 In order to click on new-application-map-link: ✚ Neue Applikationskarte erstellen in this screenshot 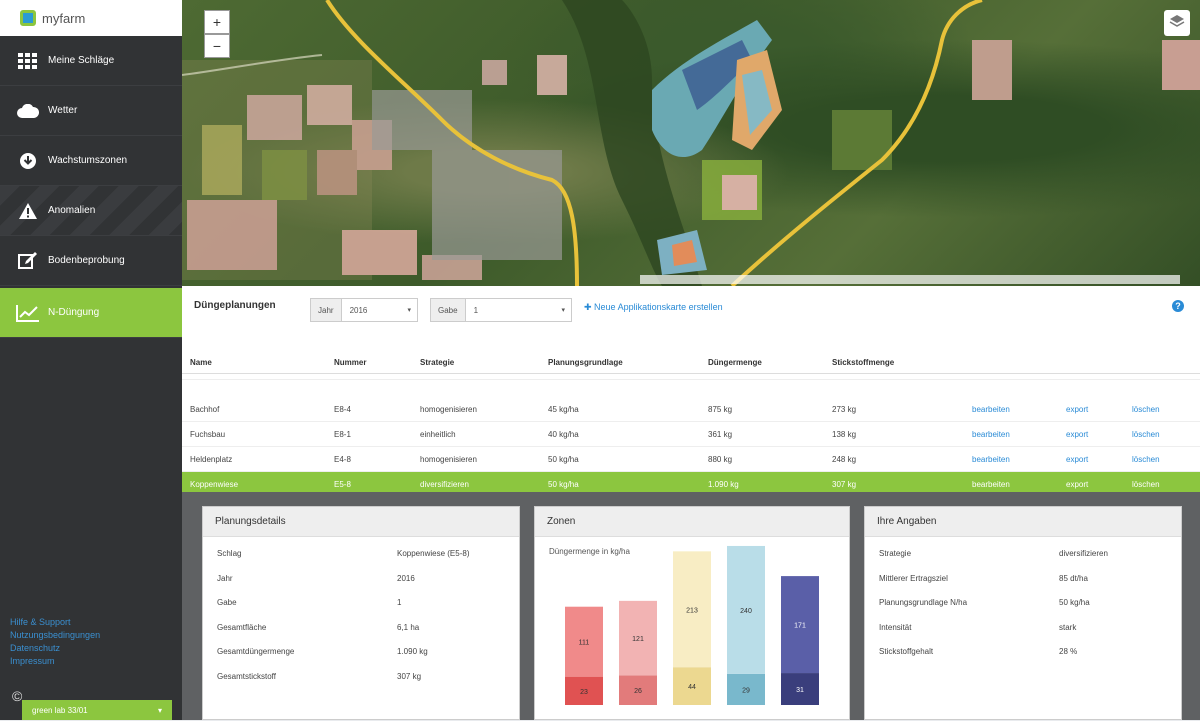, I will do `click(653, 307)`.